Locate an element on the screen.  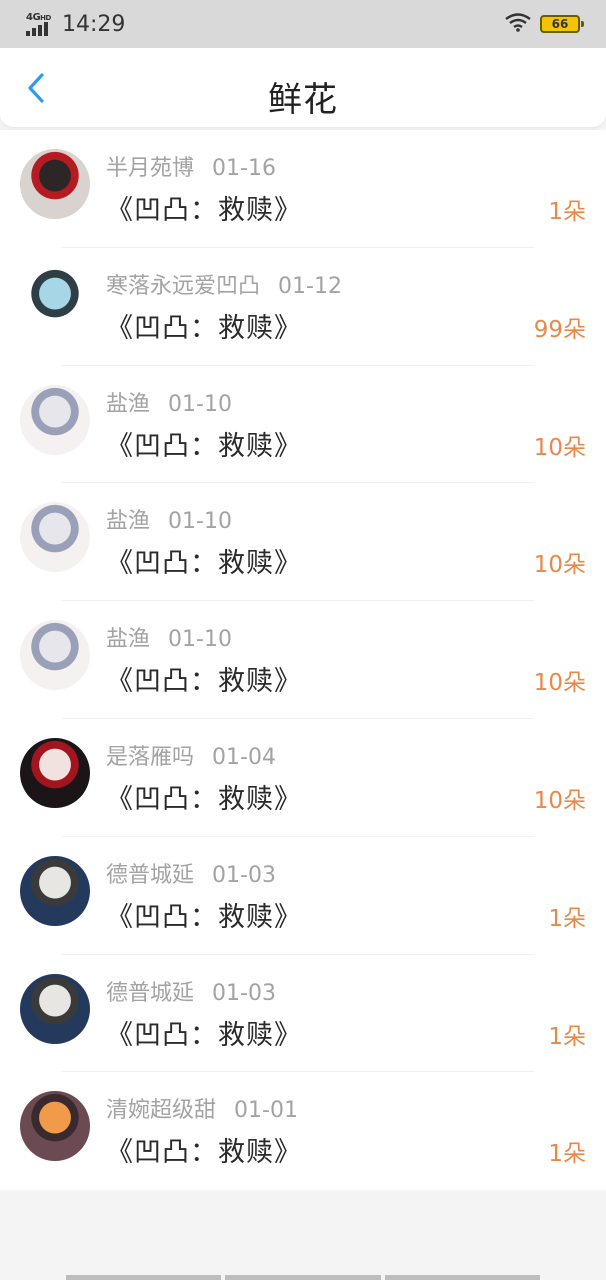
list-item: 寒落永远爱凹凸 01-12 《凹凸：救赎》 99朵 is located at coordinates (303, 307).